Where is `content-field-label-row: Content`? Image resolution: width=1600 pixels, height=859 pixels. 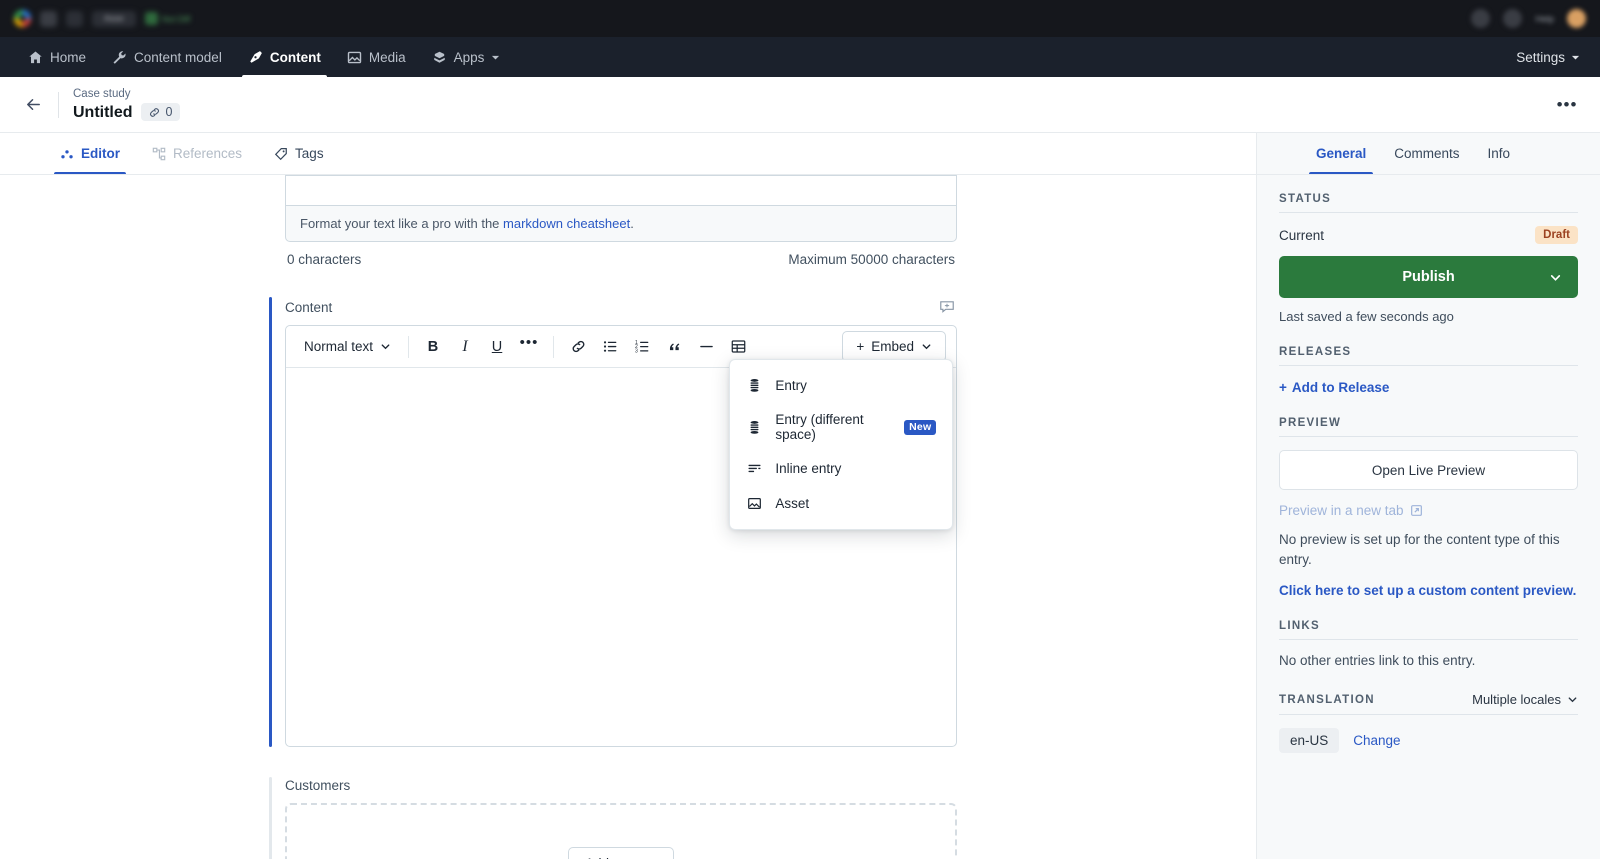 content-field-label-row: Content is located at coordinates (621, 307).